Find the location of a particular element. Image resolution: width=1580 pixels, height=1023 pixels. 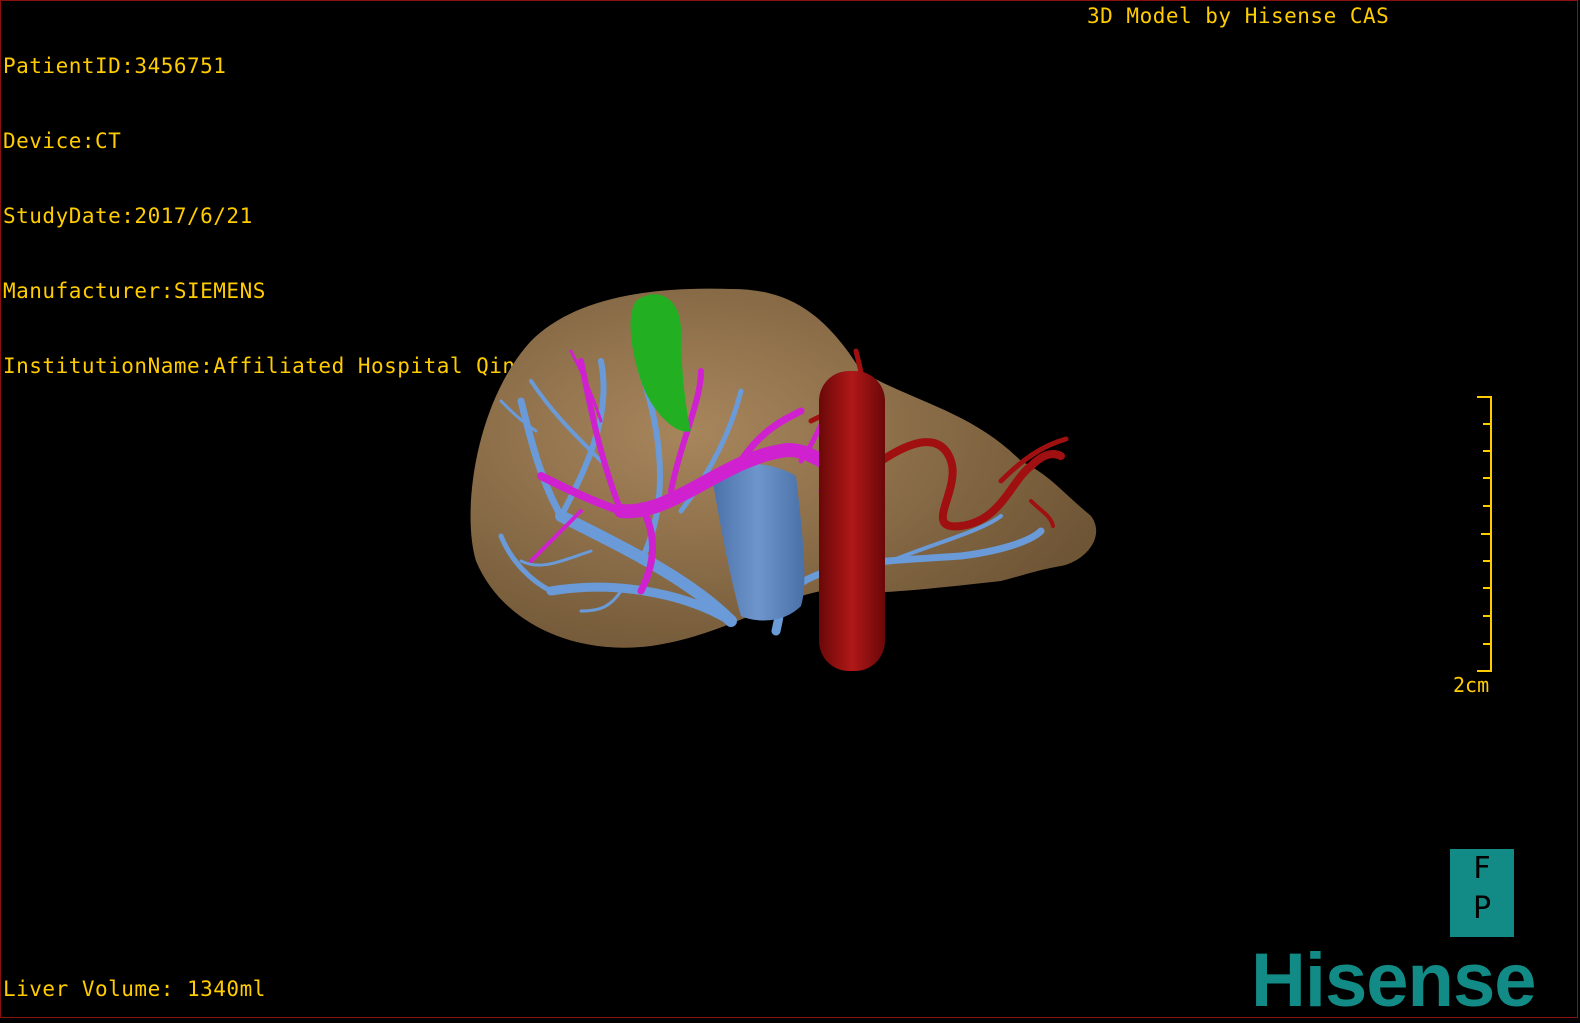

hisense-logo: Hisense is located at coordinates (1393, 980).